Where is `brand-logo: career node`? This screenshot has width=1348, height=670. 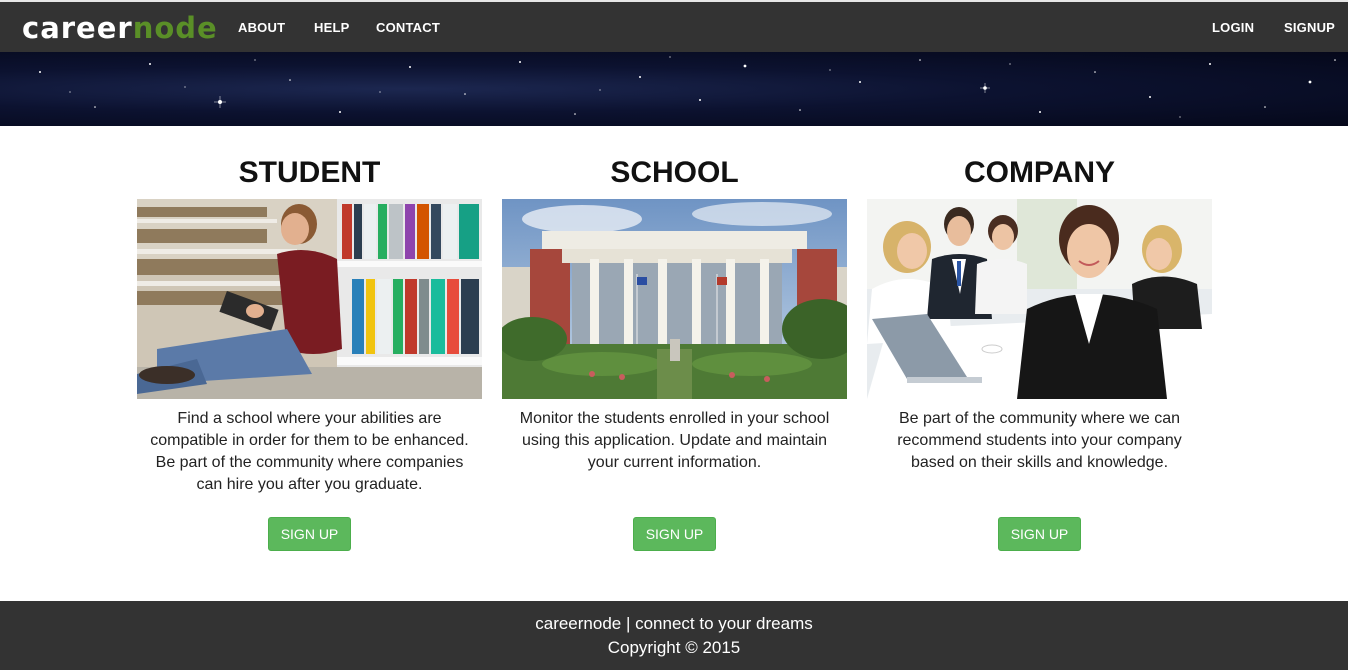 brand-logo: career node is located at coordinates (120, 28).